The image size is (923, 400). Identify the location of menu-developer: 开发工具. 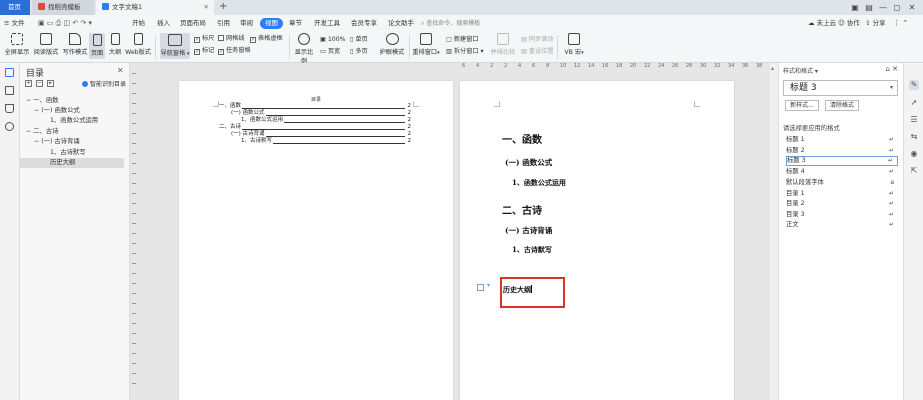
(327, 23).